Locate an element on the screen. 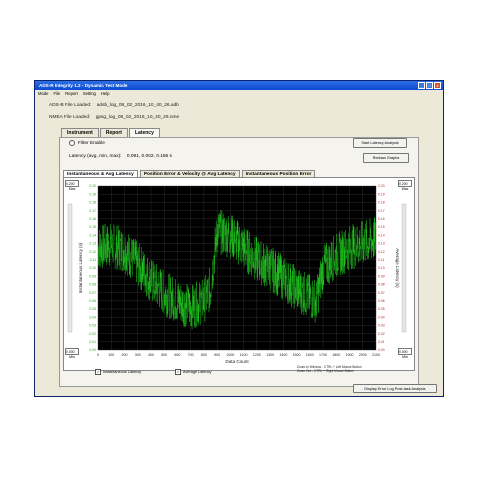 This screenshot has height=480, width=480. y-tick-label-right: 0.08 is located at coordinates (381, 285).